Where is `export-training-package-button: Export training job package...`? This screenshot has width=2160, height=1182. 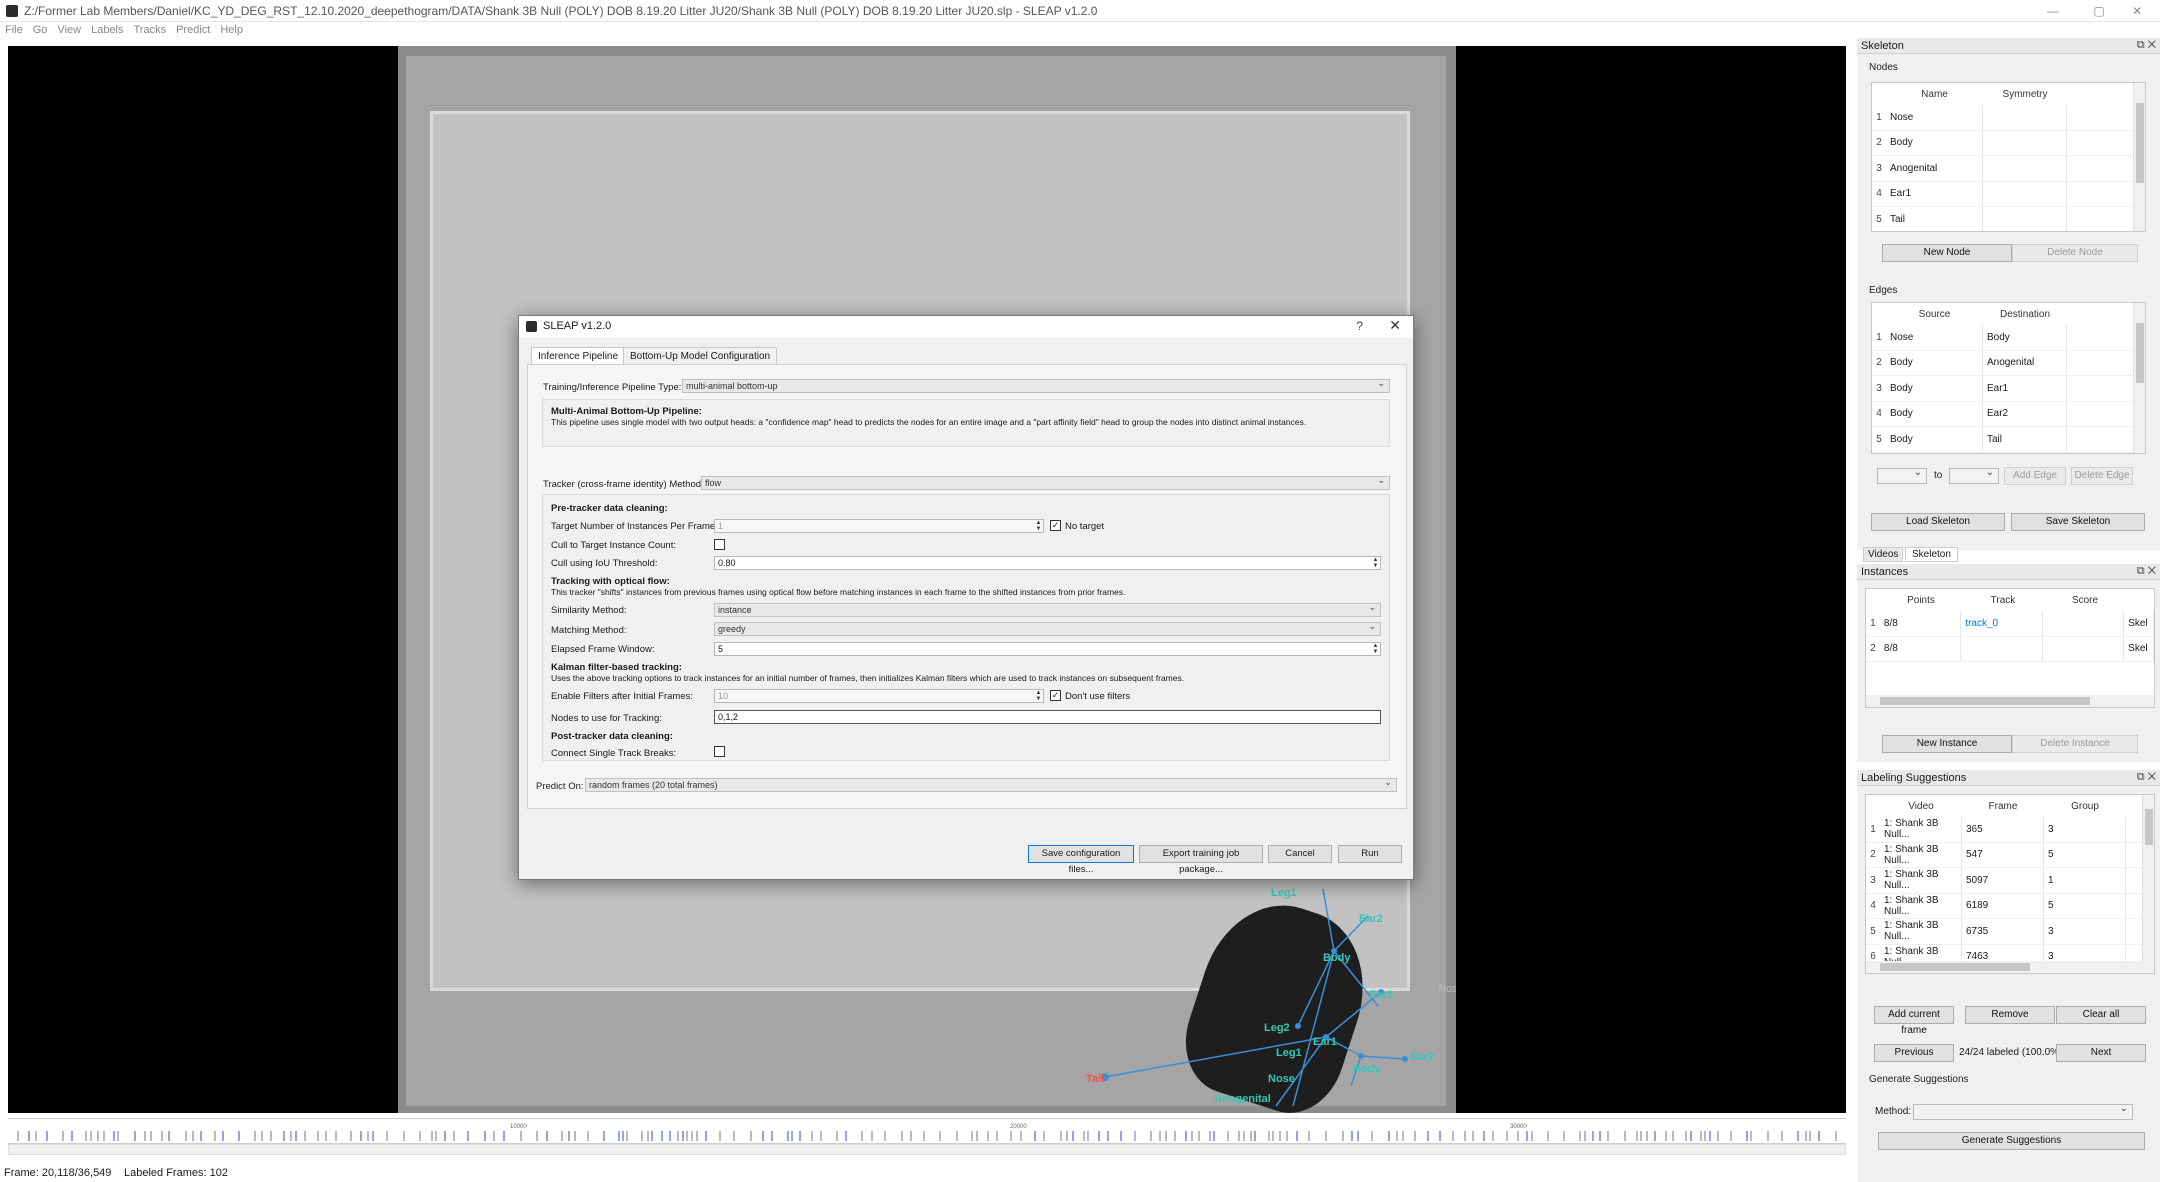 export-training-package-button: Export training job package... is located at coordinates (1201, 860).